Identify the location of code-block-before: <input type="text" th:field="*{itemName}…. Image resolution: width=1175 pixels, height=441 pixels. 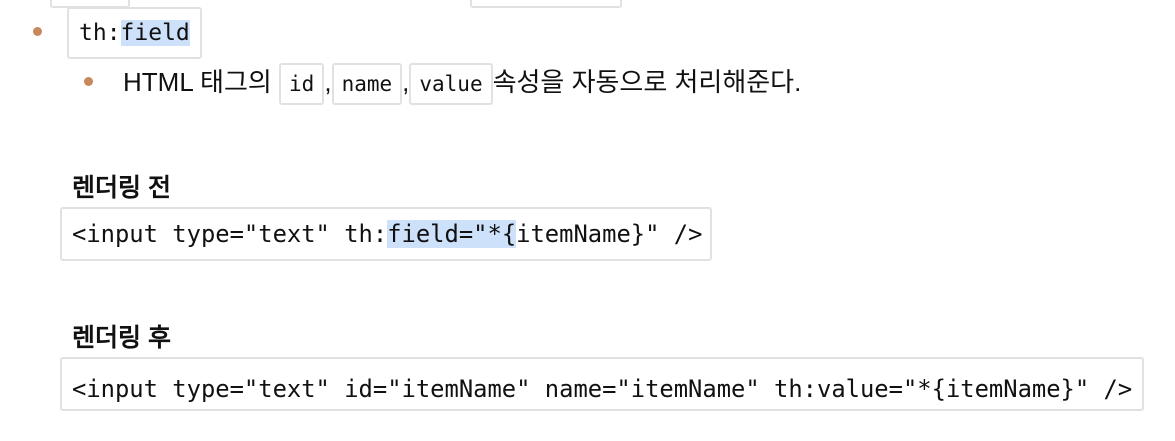
(386, 234).